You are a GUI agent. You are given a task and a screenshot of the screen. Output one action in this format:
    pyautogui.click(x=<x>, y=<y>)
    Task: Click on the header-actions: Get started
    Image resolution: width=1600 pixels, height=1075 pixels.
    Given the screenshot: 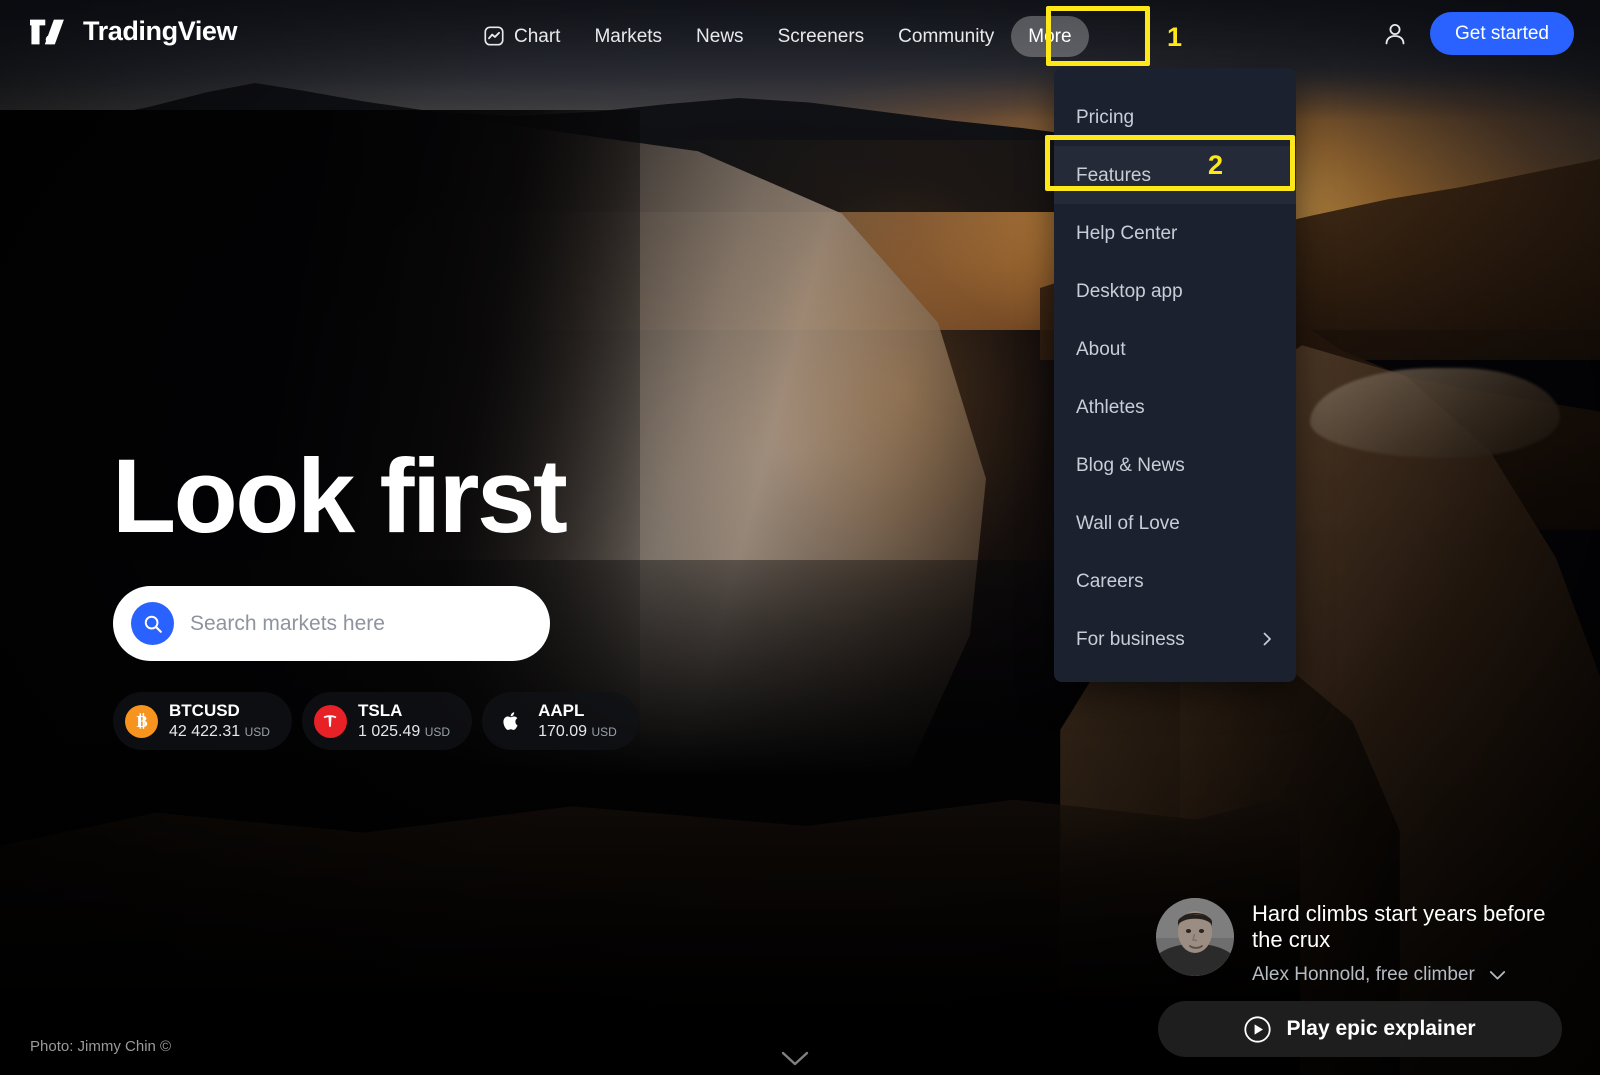 What is the action you would take?
    pyautogui.click(x=1478, y=33)
    